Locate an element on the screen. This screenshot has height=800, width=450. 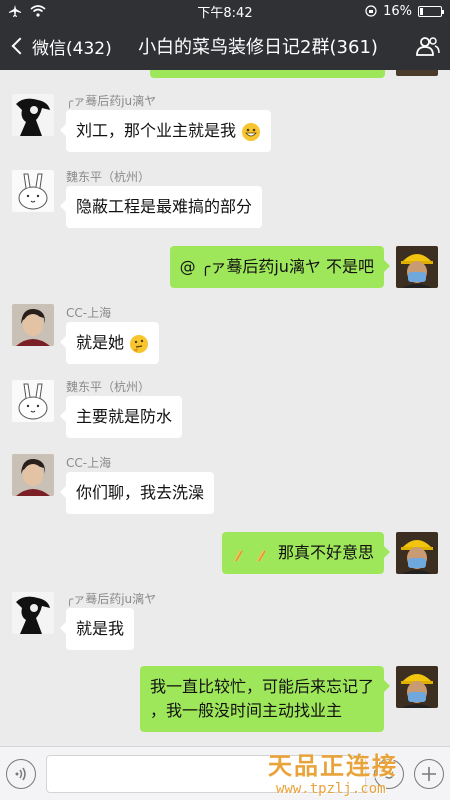
message-text: ，我一般没时间主动找业主 is located at coordinates (245, 710).